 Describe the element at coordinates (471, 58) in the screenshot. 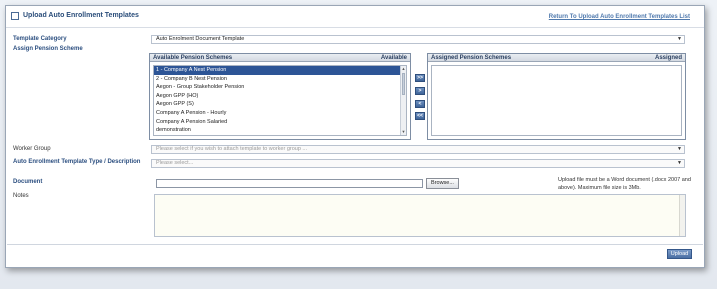

I see `assigned-schemes-title: Assigned Pension Schemes` at that location.